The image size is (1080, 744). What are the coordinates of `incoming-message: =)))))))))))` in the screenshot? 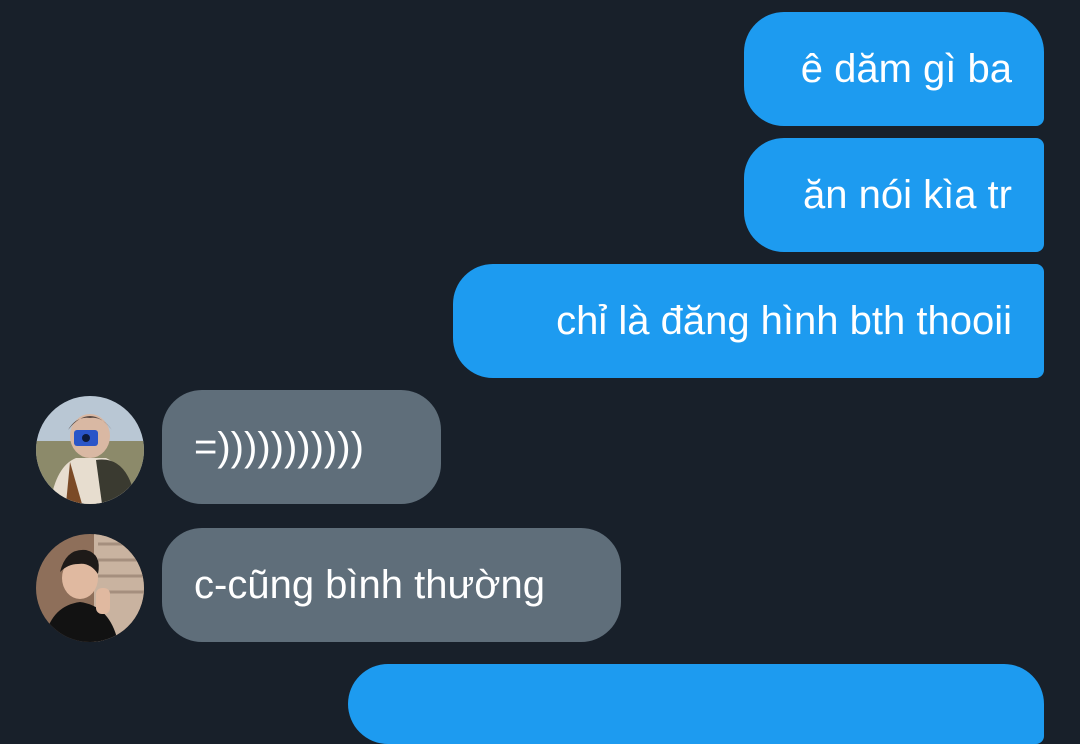 It's located at (301, 447).